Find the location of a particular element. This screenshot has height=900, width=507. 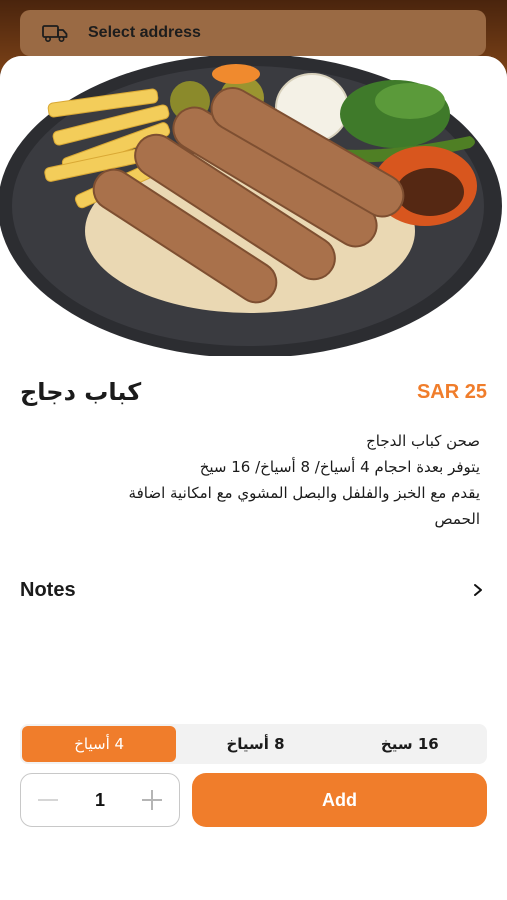

quantity-stepper: 1 is located at coordinates (100, 800).